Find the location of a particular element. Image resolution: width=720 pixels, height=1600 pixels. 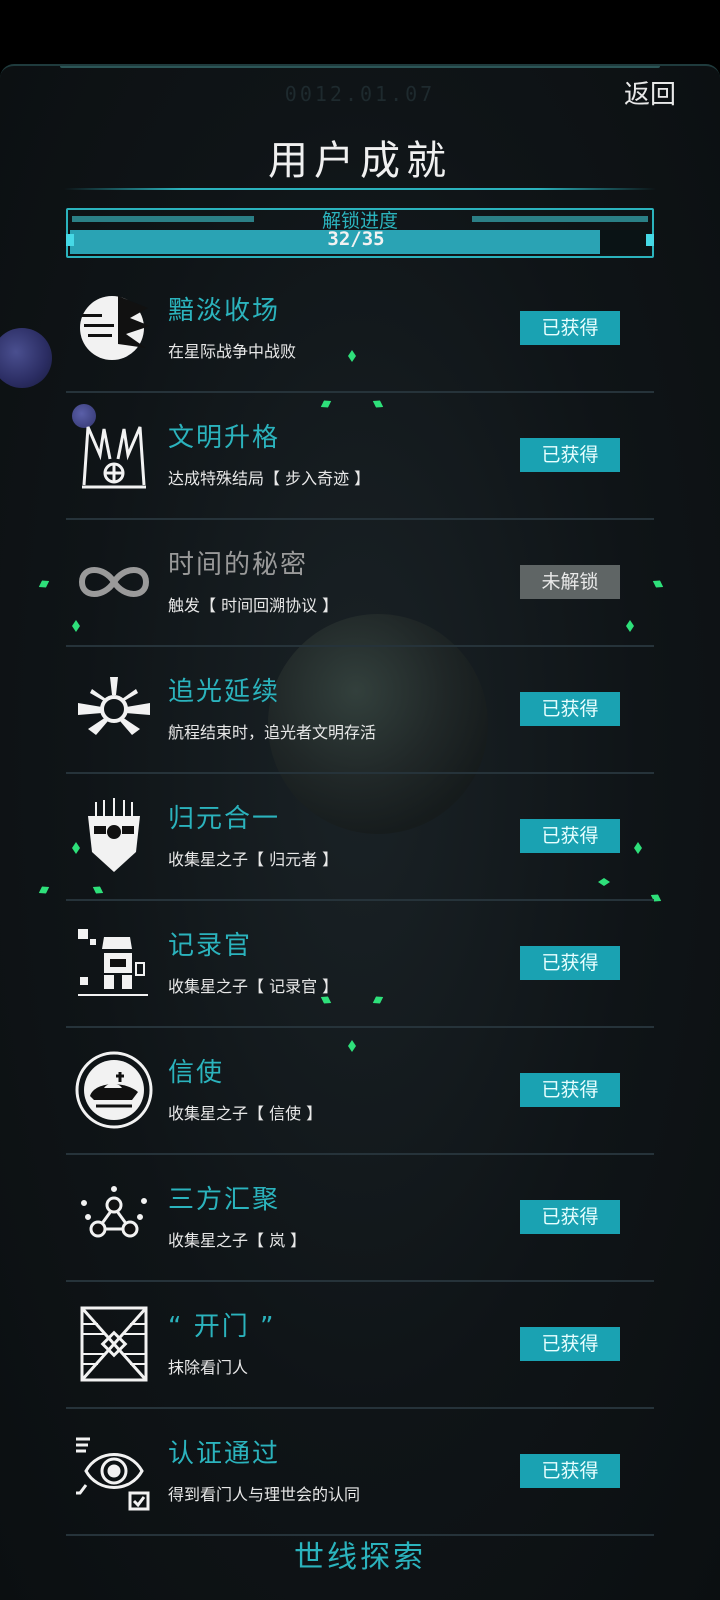

achievement-title: 归元合一 is located at coordinates (224, 819).